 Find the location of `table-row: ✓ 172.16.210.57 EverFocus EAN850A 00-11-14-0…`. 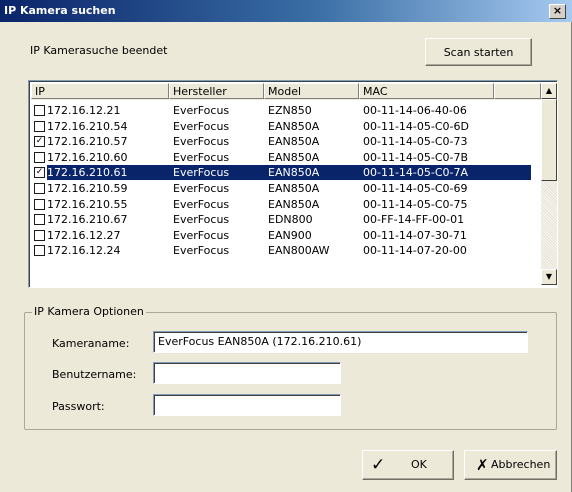

table-row: ✓ 172.16.210.57 EverFocus EAN850A 00-11-14-0… is located at coordinates (286, 141).